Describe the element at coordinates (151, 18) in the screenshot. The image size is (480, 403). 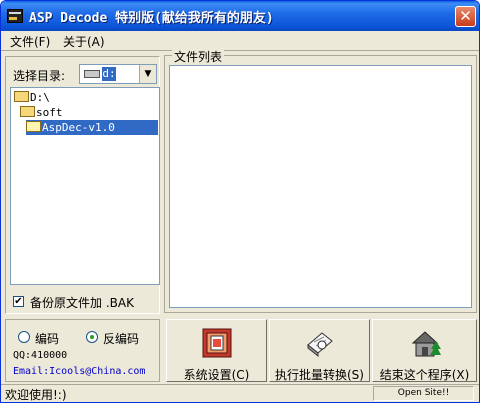
I see `window-title: ASP Decode 特别版(献给我所有的朋友)` at that location.